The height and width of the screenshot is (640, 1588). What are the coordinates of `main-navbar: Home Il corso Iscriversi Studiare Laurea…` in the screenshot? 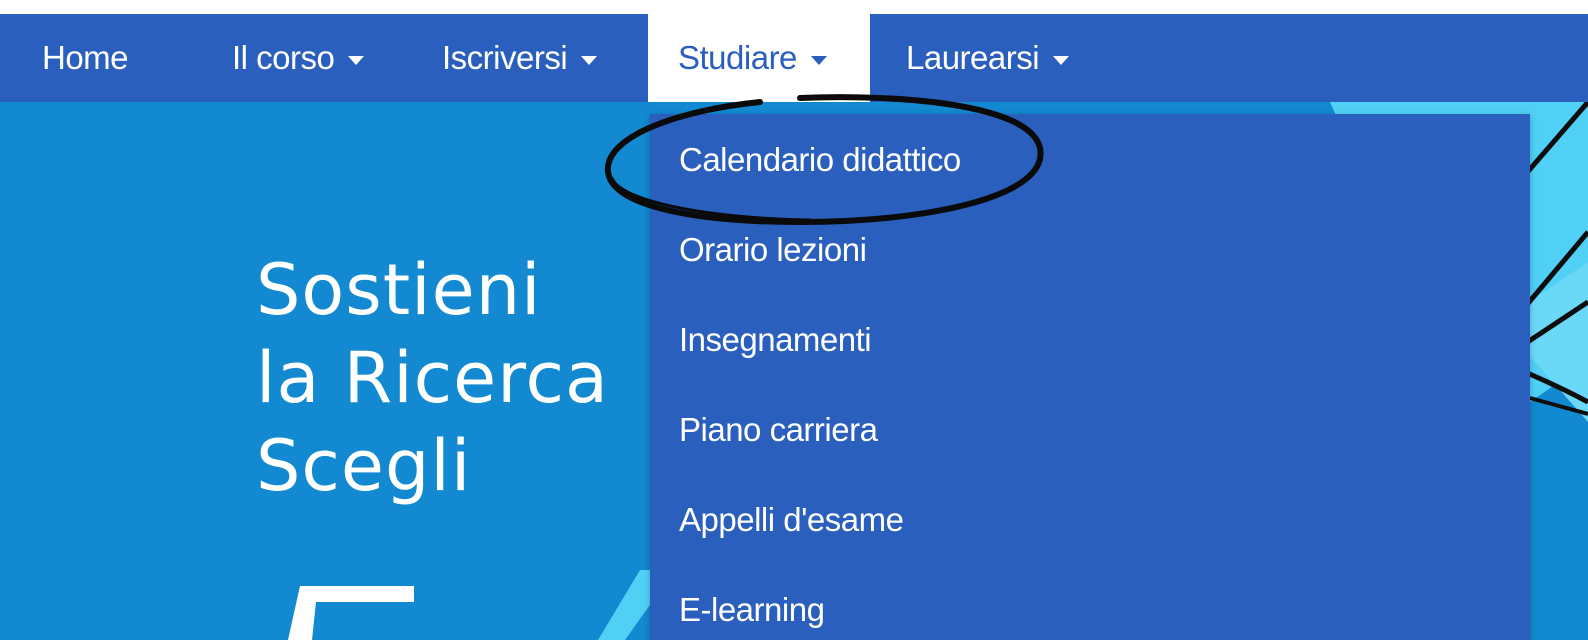 It's located at (794, 58).